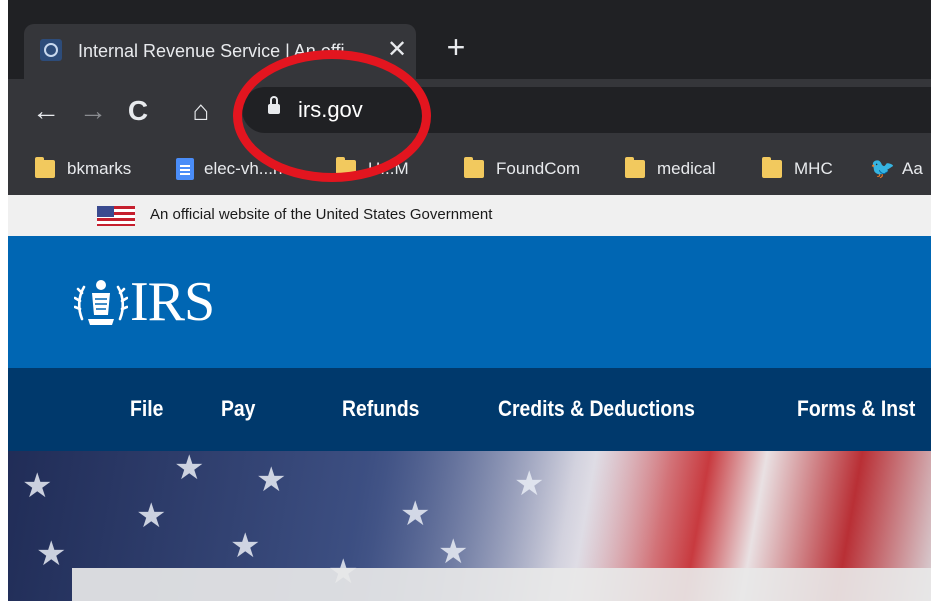 The width and height of the screenshot is (931, 601). What do you see at coordinates (501, 584) in the screenshot?
I see `hero-content-card` at bounding box center [501, 584].